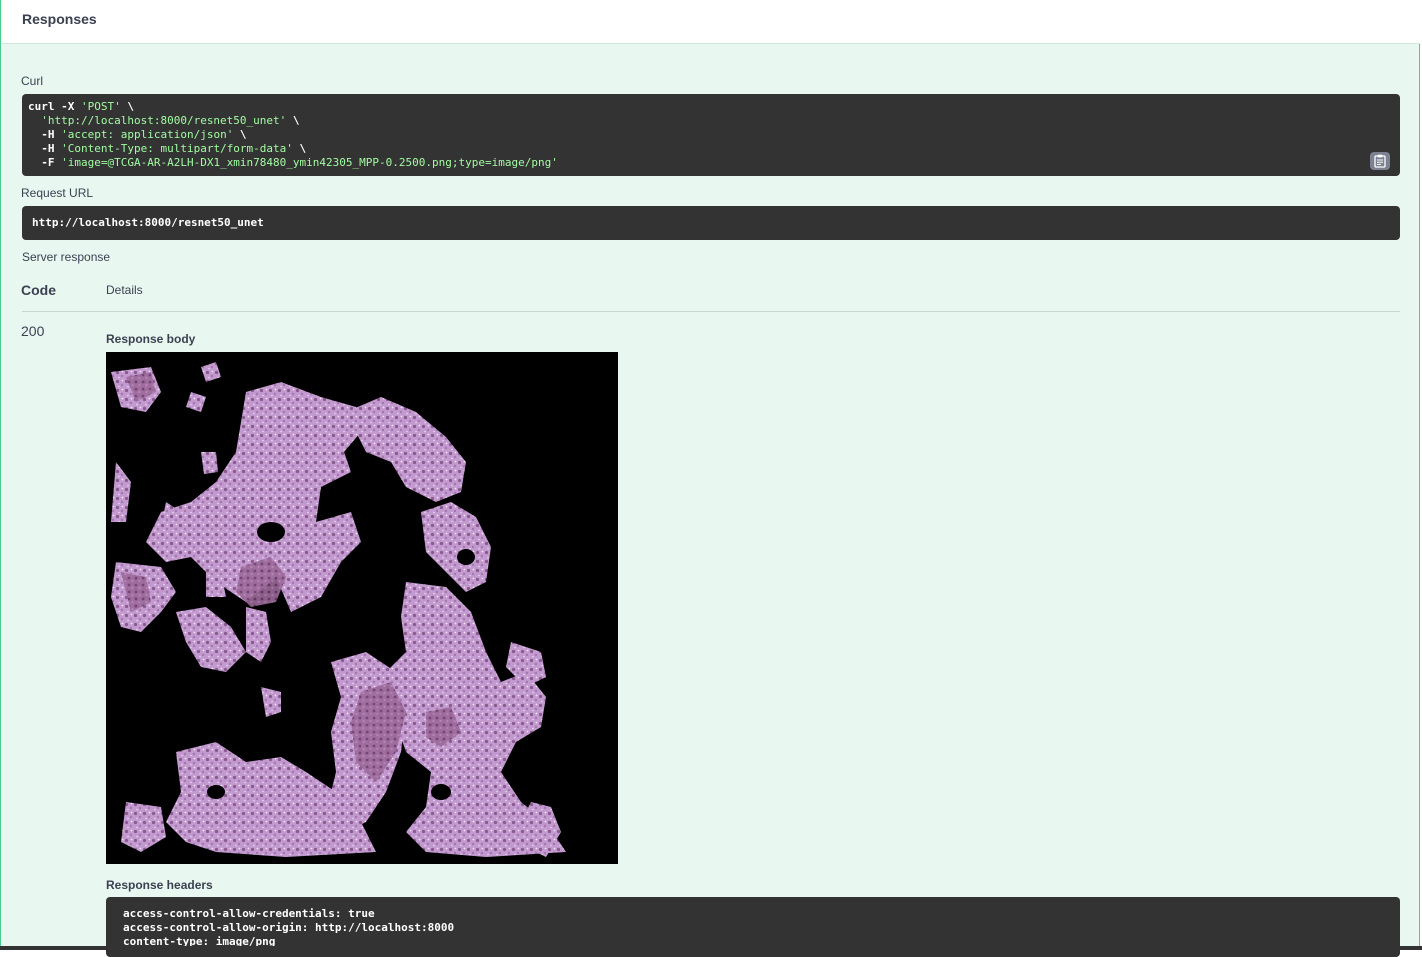  Describe the element at coordinates (59, 19) in the screenshot. I see `responses-title: Responses` at that location.